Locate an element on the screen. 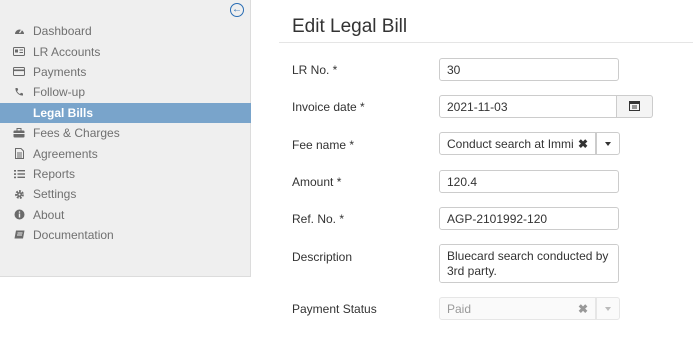 Image resolution: width=693 pixels, height=354 pixels. invoice-date-value: 2021-11-03 is located at coordinates (477, 106).